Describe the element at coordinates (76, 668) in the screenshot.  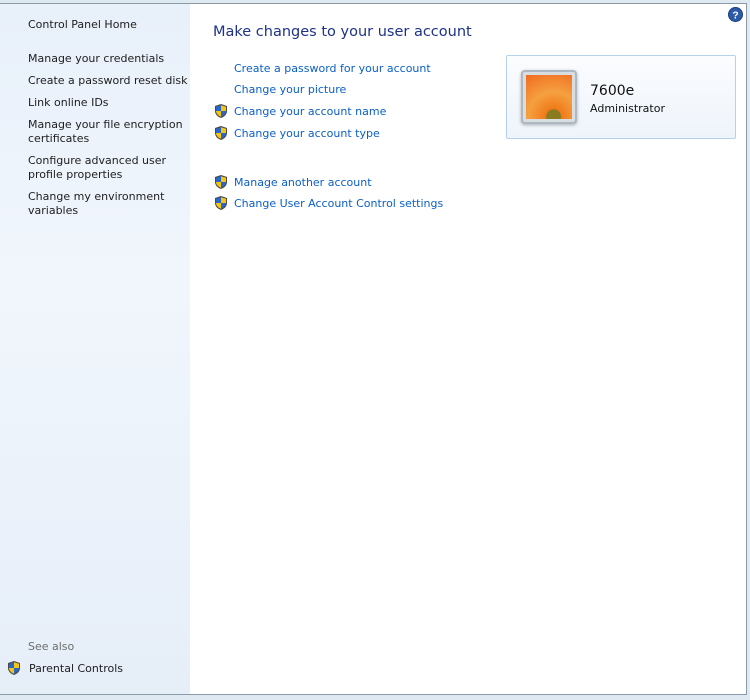
I see `parental-controls-label: Parental Controls` at that location.